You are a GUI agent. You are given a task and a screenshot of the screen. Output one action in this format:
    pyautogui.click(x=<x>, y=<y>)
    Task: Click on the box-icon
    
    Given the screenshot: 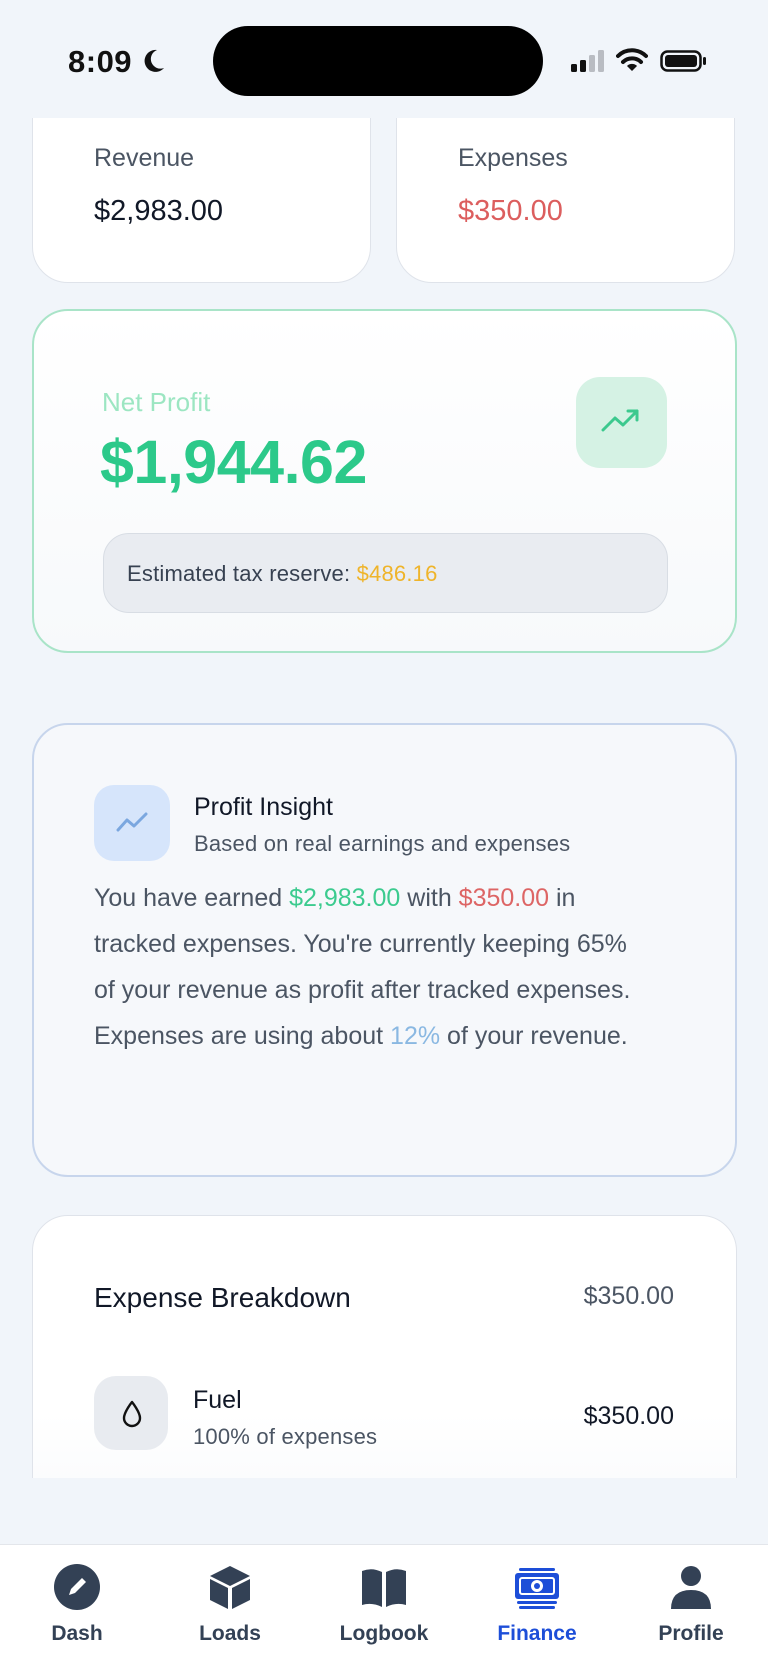 What is the action you would take?
    pyautogui.click(x=230, y=1587)
    